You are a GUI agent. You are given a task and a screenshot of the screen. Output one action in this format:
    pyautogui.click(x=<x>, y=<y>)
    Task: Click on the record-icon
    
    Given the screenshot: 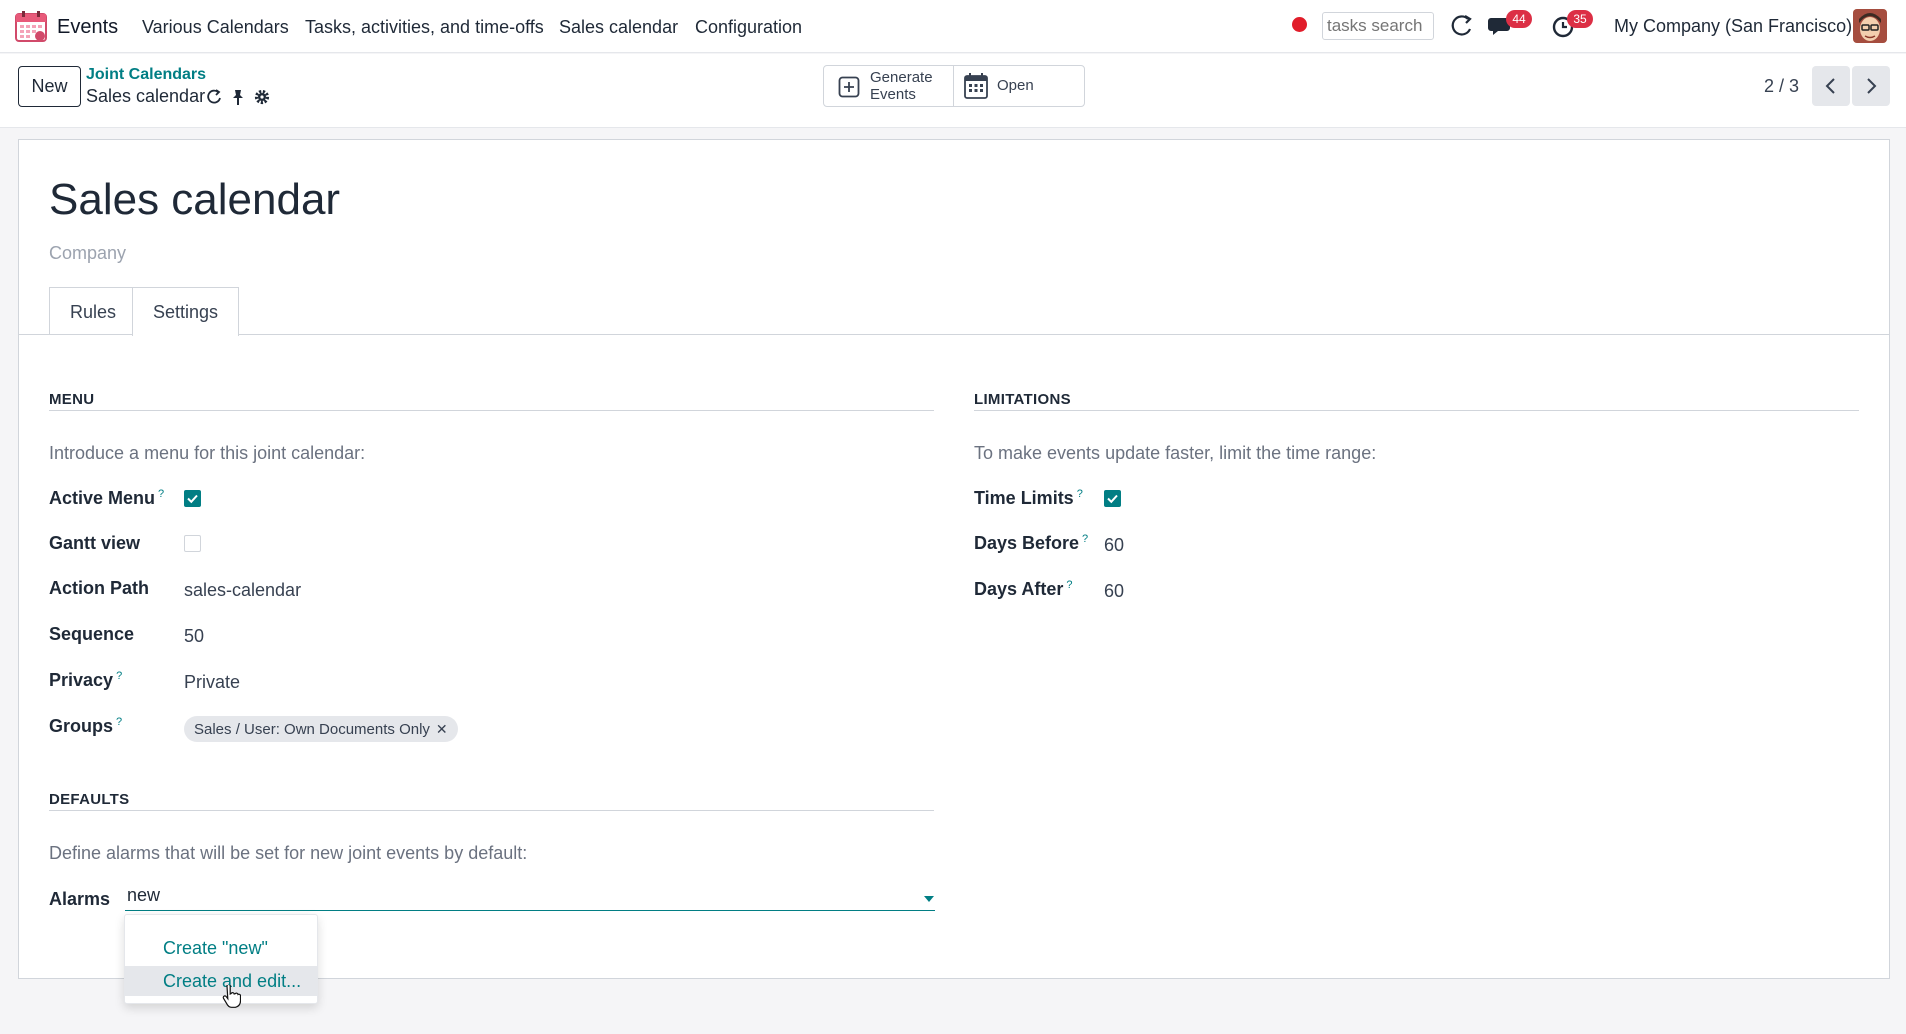 What is the action you would take?
    pyautogui.click(x=1299, y=24)
    